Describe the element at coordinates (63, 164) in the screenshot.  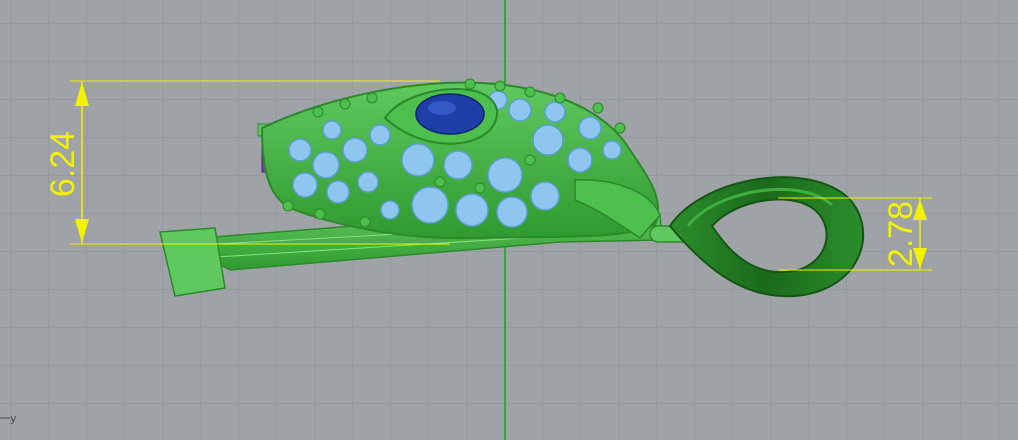
I see `dimension-label-height: 6.24` at that location.